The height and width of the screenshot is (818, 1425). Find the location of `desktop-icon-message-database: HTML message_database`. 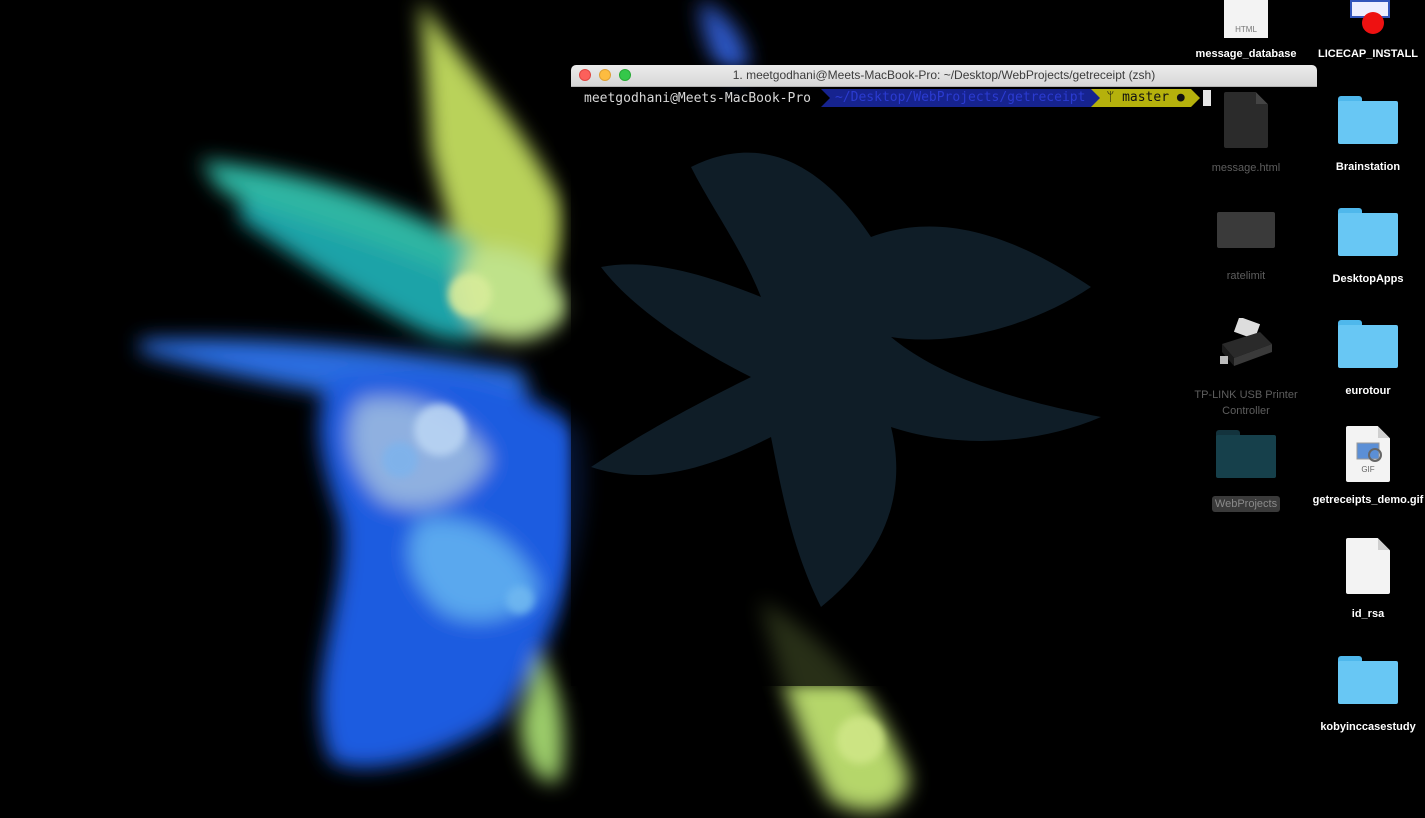

desktop-icon-message-database: HTML message_database is located at coordinates (1246, 31).